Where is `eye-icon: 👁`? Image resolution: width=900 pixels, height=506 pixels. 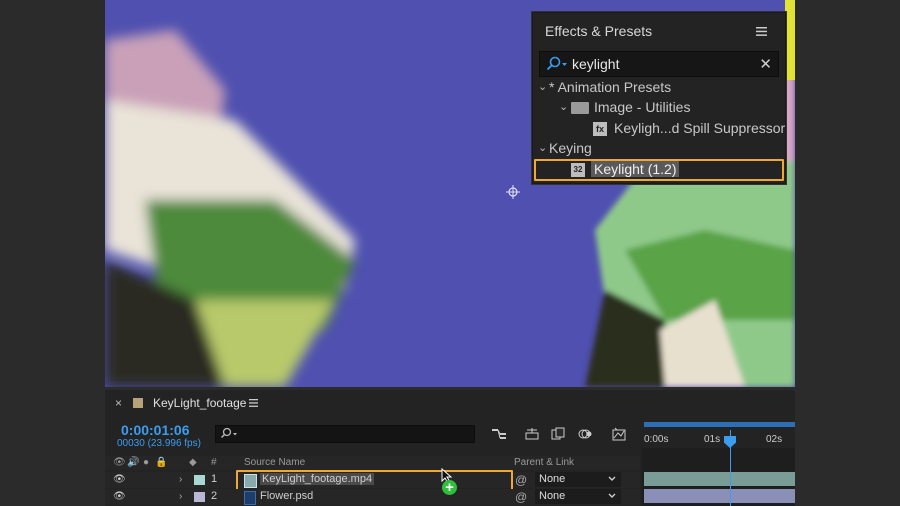 eye-icon: 👁 is located at coordinates (119, 462).